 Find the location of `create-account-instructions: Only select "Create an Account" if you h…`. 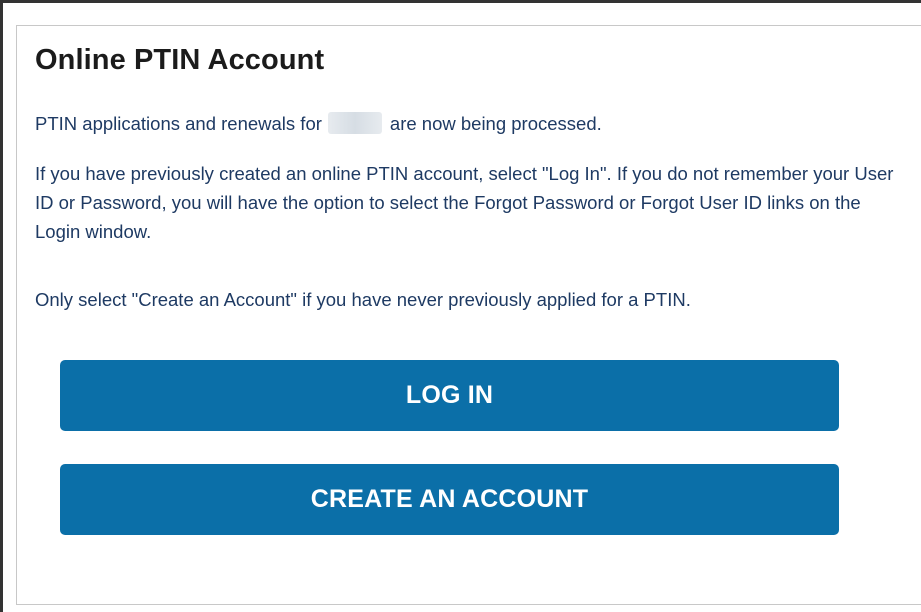

create-account-instructions: Only select "Create an Account" if you h… is located at coordinates (363, 299).